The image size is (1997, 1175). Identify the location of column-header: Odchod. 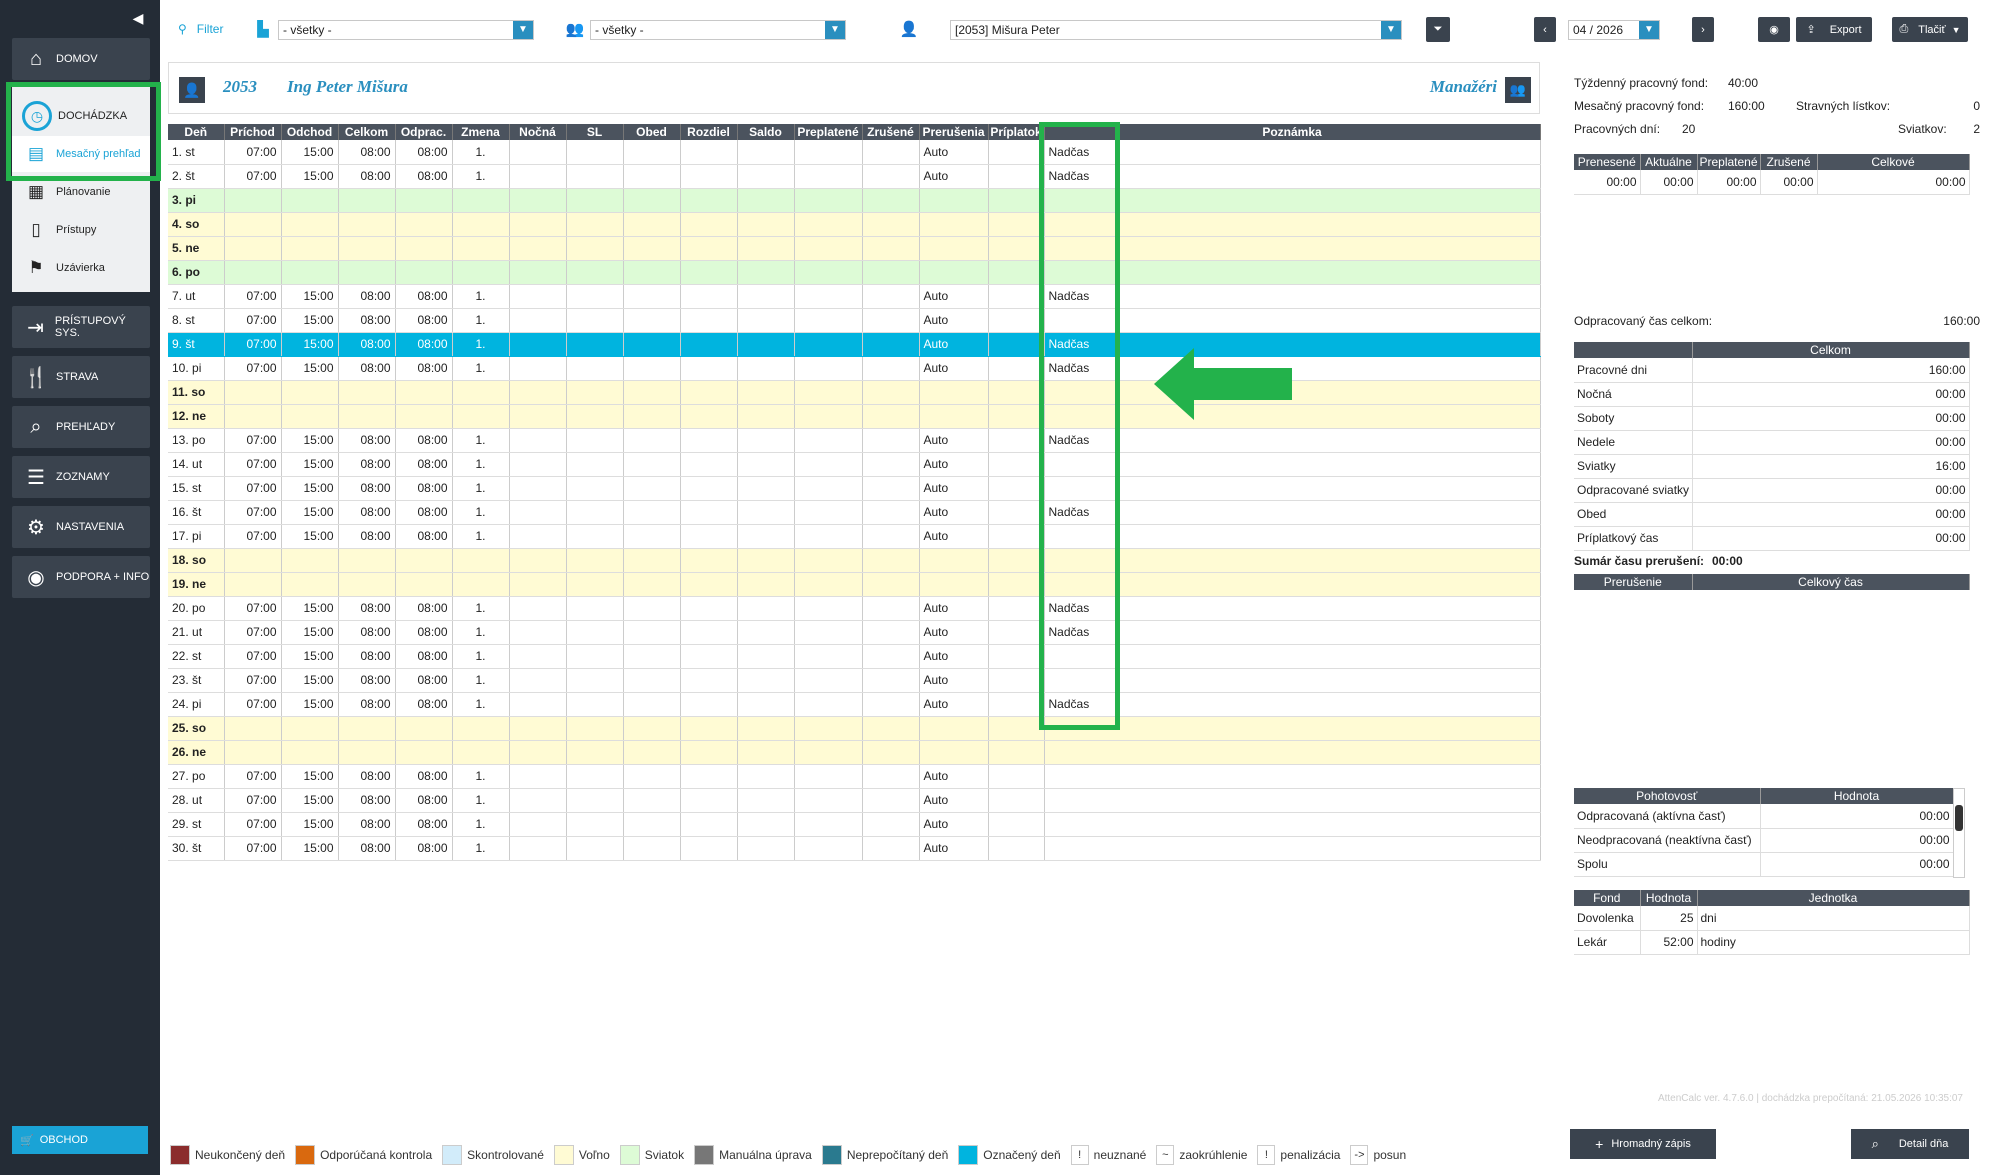
(310, 132).